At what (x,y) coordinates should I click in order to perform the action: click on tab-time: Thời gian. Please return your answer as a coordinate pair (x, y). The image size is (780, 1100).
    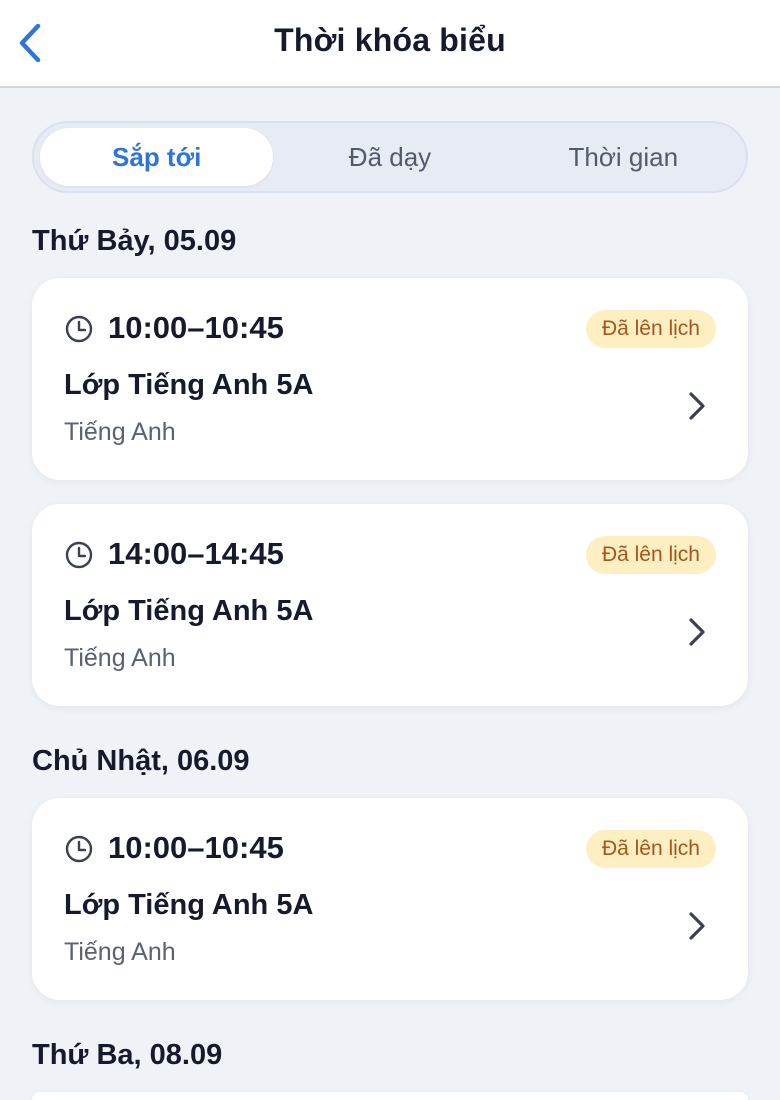
    Looking at the image, I should click on (623, 157).